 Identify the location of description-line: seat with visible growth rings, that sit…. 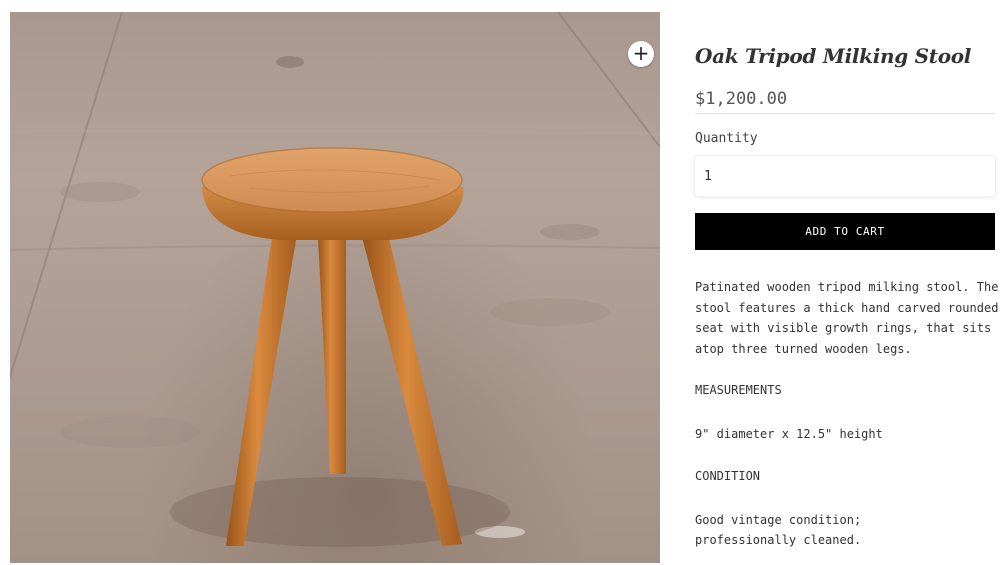
(843, 328).